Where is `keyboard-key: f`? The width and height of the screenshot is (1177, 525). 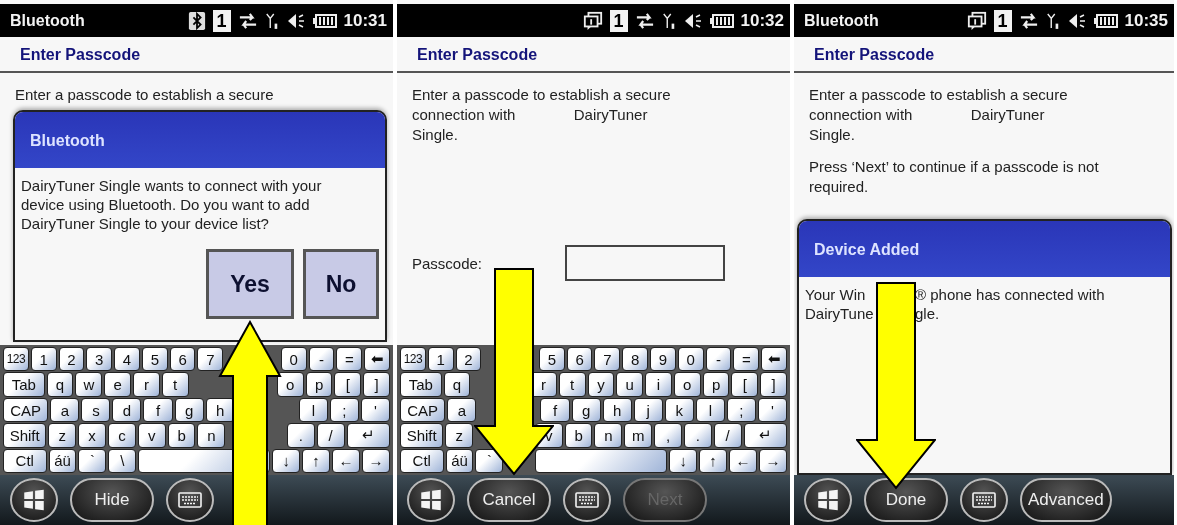 keyboard-key: f is located at coordinates (158, 410).